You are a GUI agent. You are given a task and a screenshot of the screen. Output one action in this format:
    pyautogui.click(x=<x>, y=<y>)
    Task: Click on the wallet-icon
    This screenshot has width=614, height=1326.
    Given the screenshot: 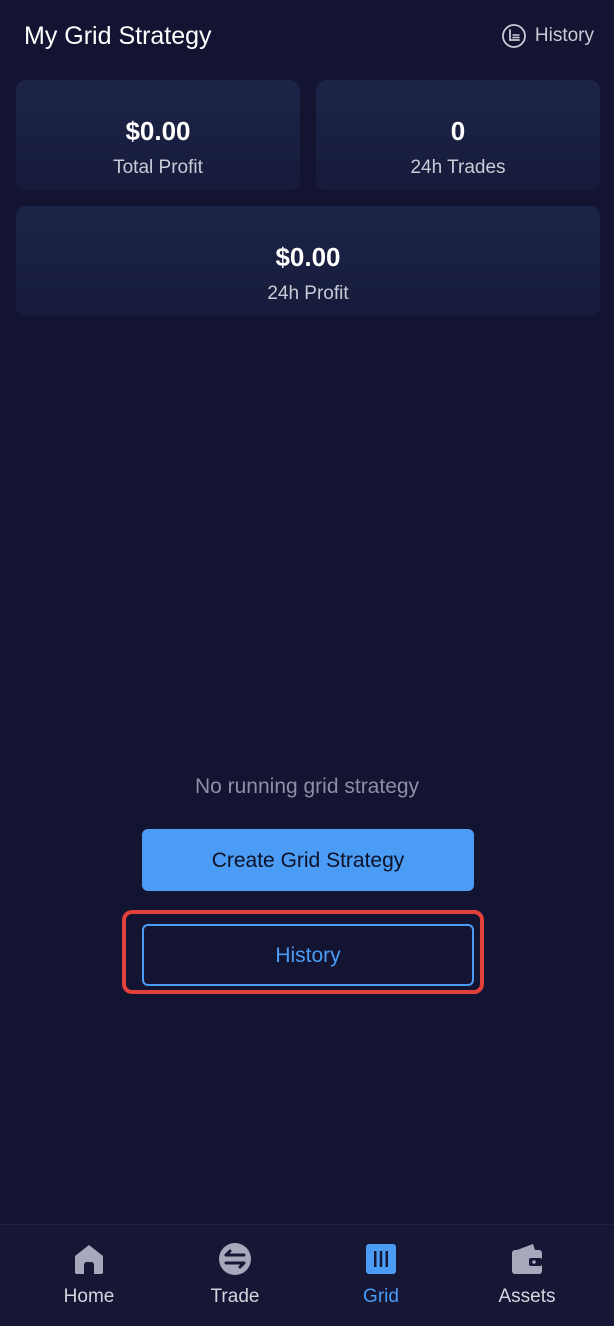 What is the action you would take?
    pyautogui.click(x=527, y=1259)
    